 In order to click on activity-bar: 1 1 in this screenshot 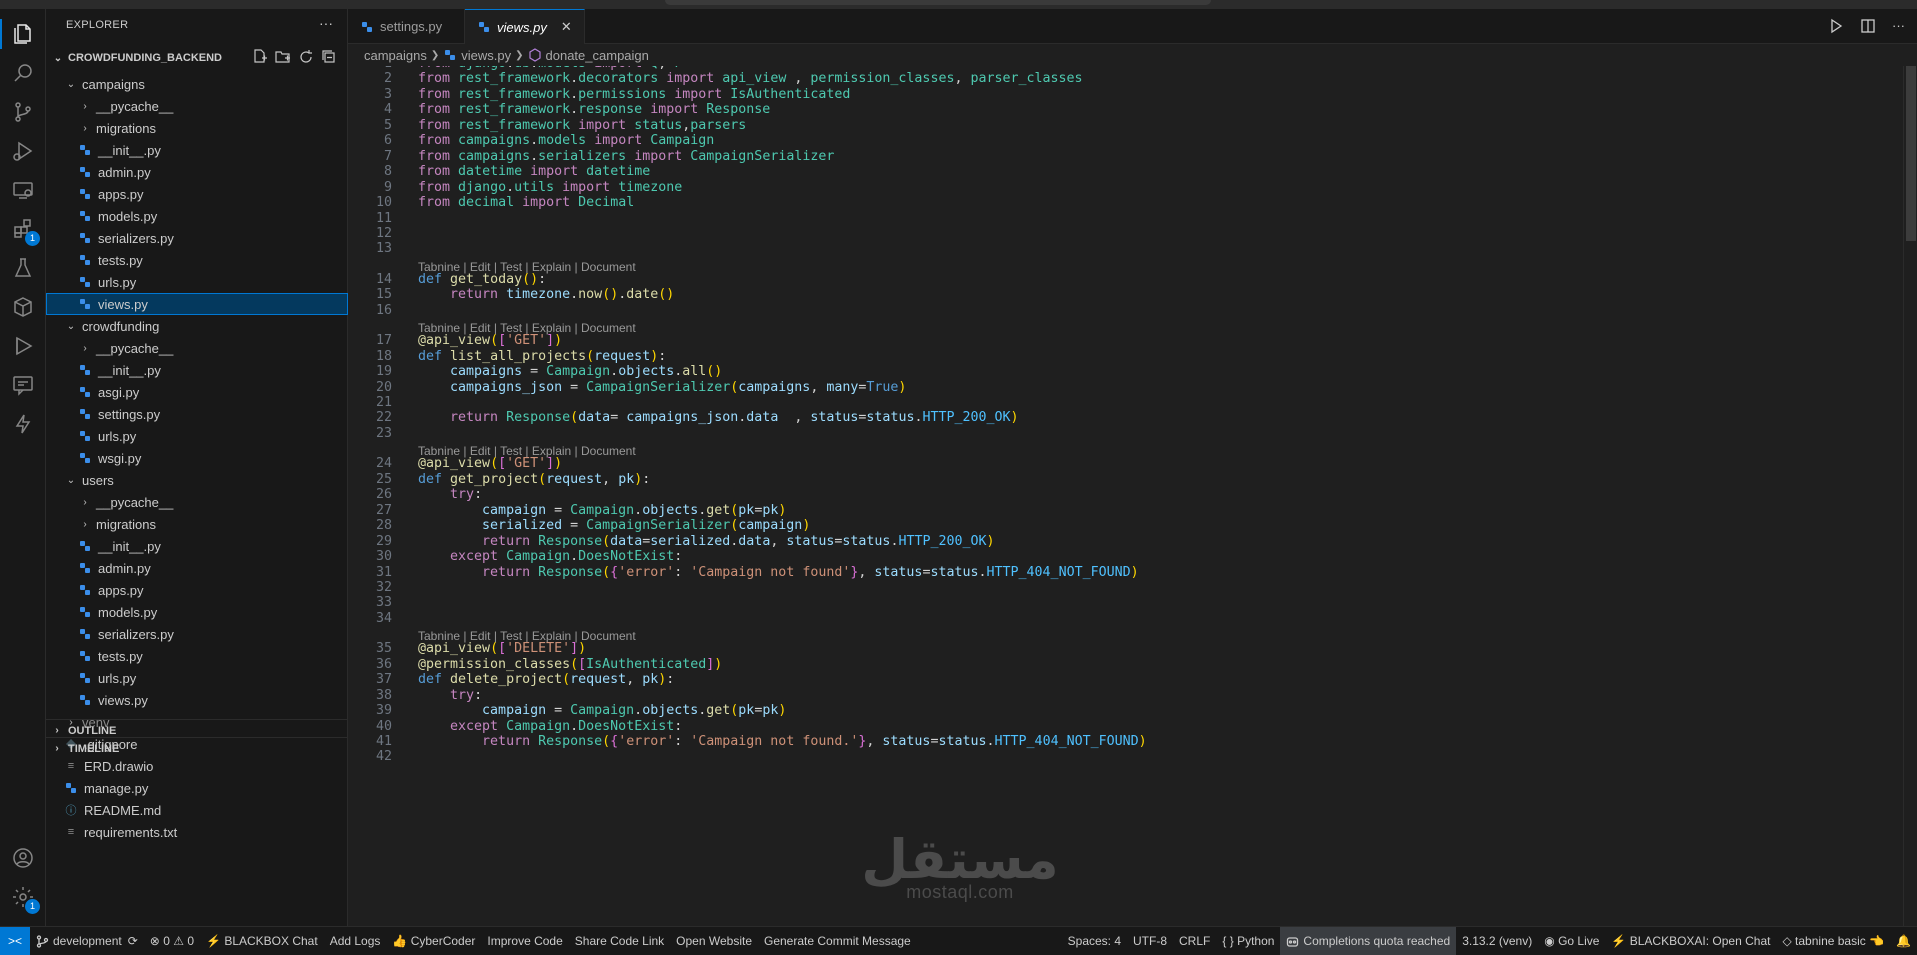, I will do `click(23, 467)`.